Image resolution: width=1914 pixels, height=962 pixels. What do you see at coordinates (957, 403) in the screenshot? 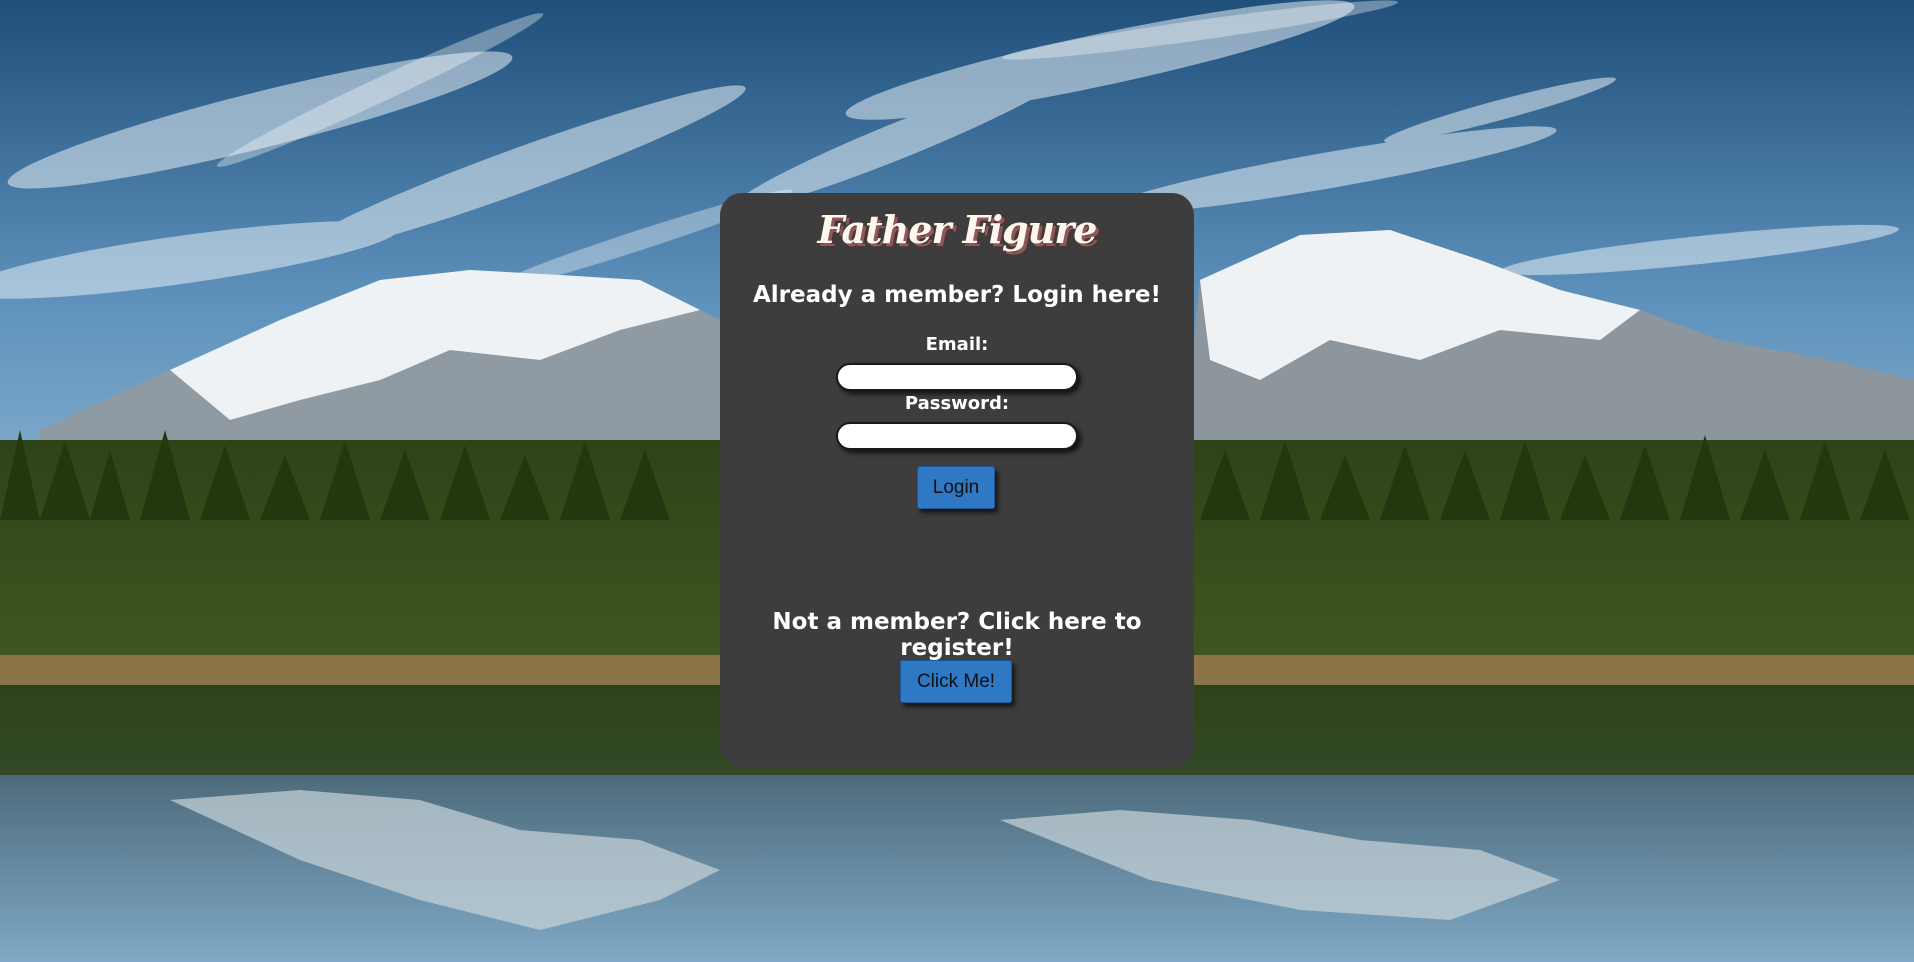
I see `password-label: Password:` at bounding box center [957, 403].